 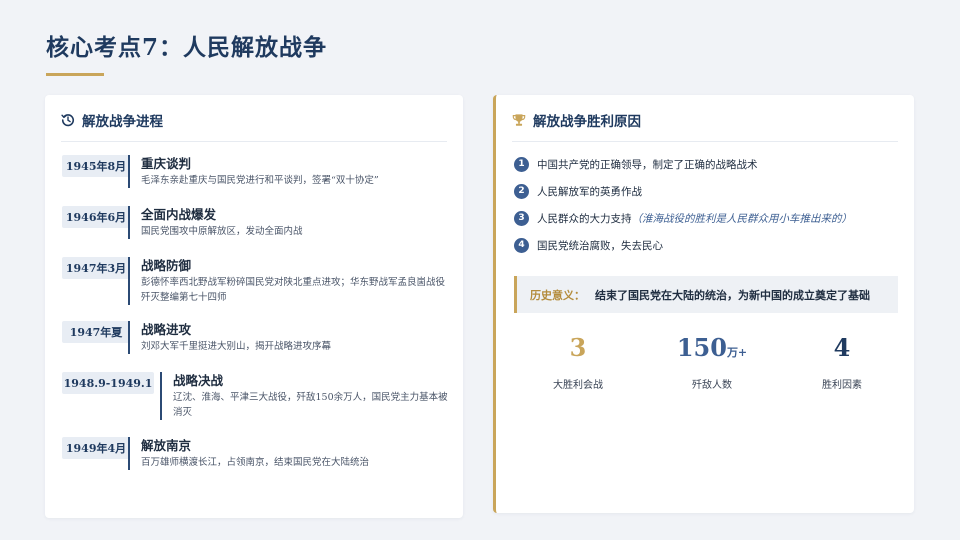 I want to click on stat-label: 歼敌人数, so click(x=712, y=385).